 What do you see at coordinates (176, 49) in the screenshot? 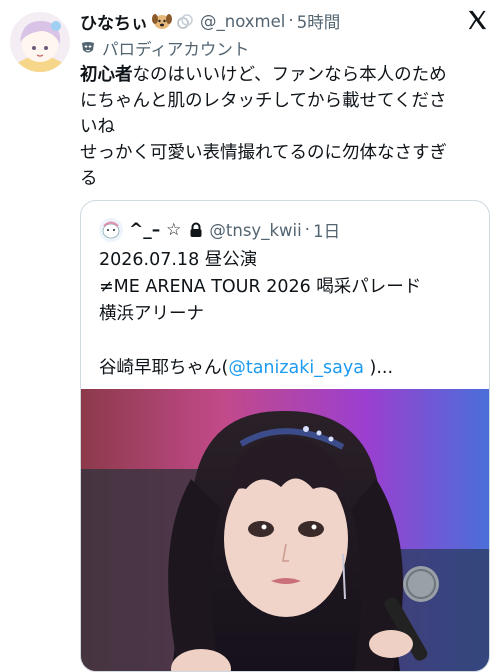
I see `parody-label-text: パロディアカウント` at bounding box center [176, 49].